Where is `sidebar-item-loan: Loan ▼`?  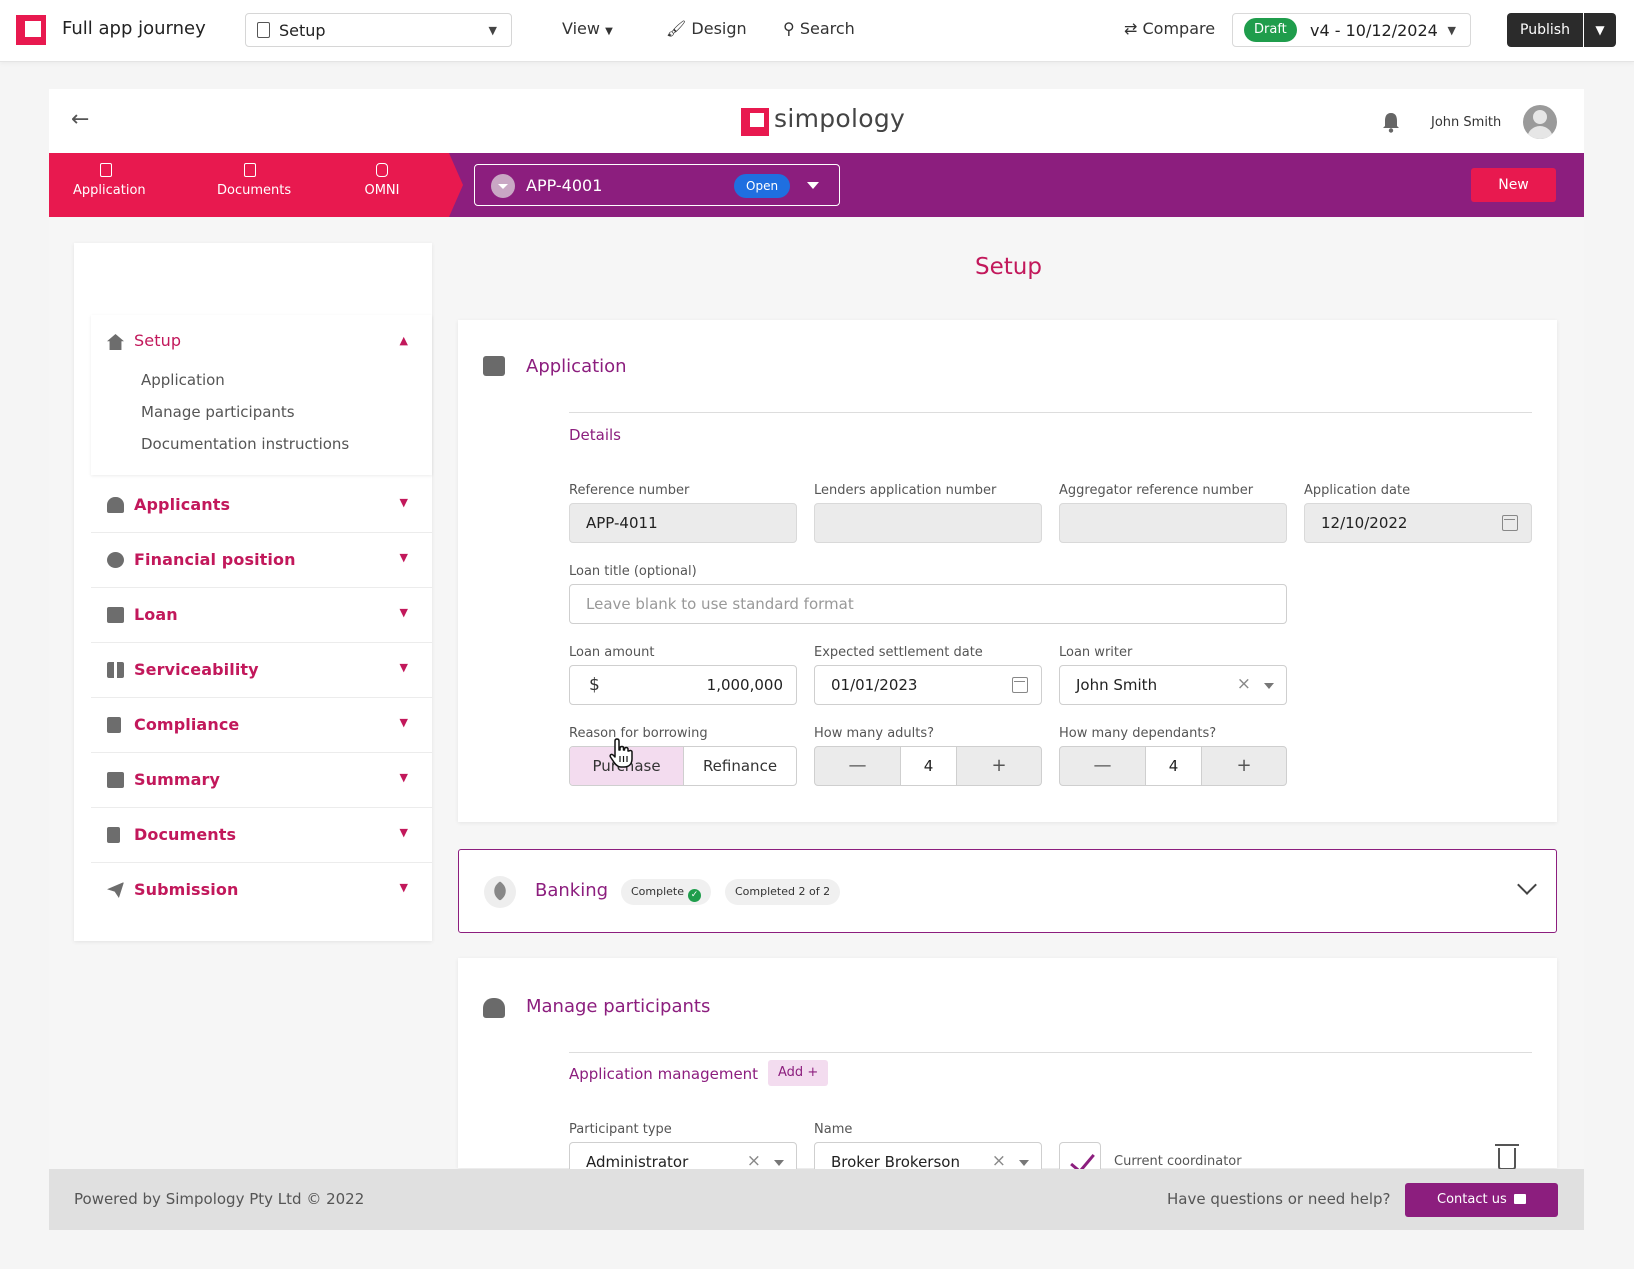
sidebar-item-loan: Loan ▼ is located at coordinates (261, 616).